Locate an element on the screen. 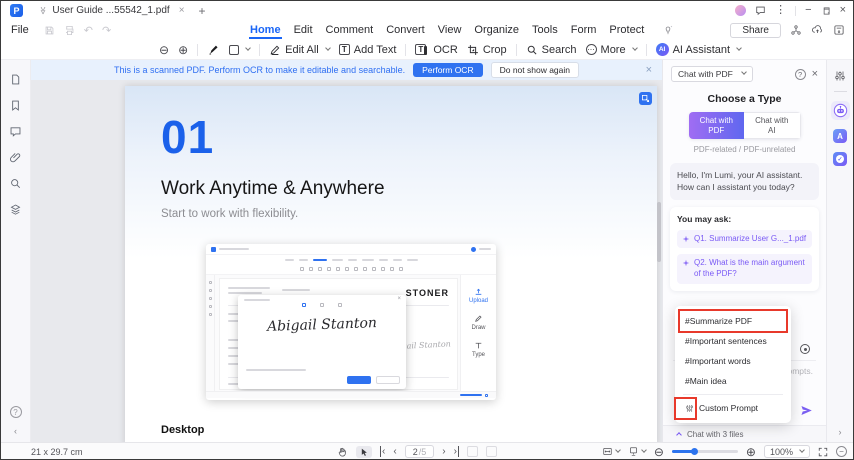  tab-close-icon: × is located at coordinates (182, 10).